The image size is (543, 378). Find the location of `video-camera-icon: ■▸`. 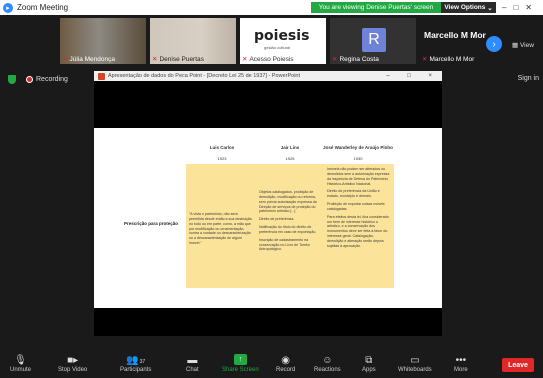

video-camera-icon: ■▸ is located at coordinates (73, 360).